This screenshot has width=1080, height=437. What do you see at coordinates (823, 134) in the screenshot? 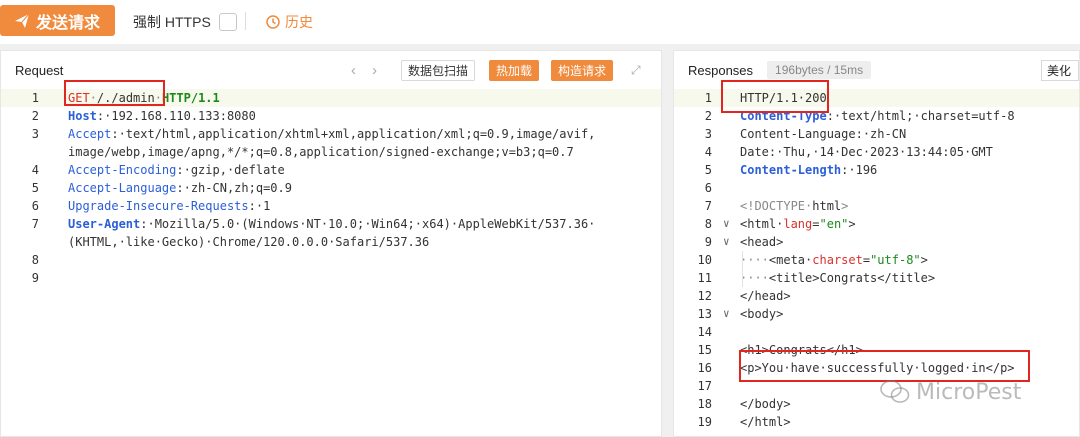
I see `code-text: Content-Language:·zh-CN` at bounding box center [823, 134].